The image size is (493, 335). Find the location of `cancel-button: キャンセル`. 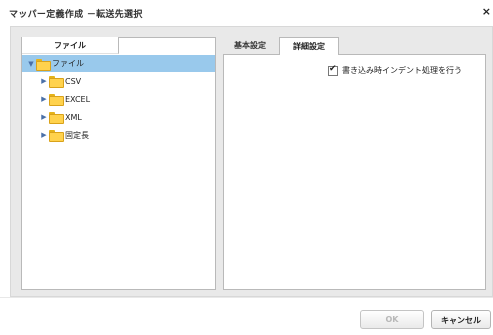

cancel-button: キャンセル is located at coordinates (461, 319).